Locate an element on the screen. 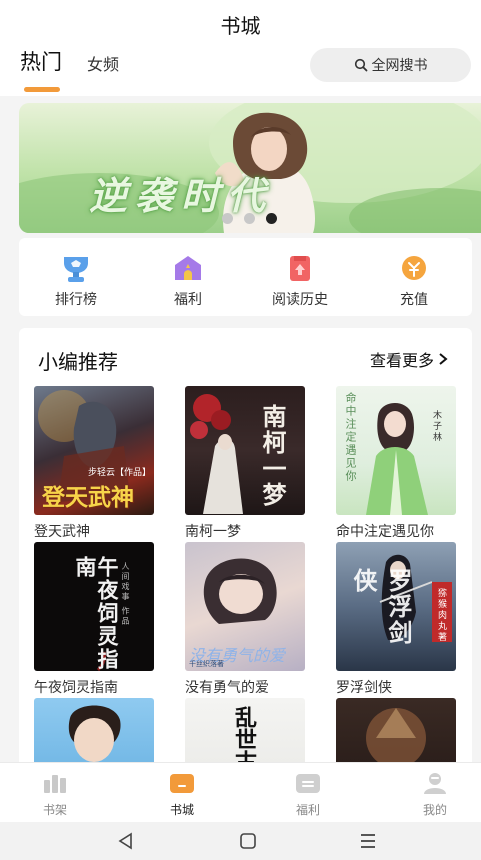  see-more-label: 查看更多 is located at coordinates (401, 361).